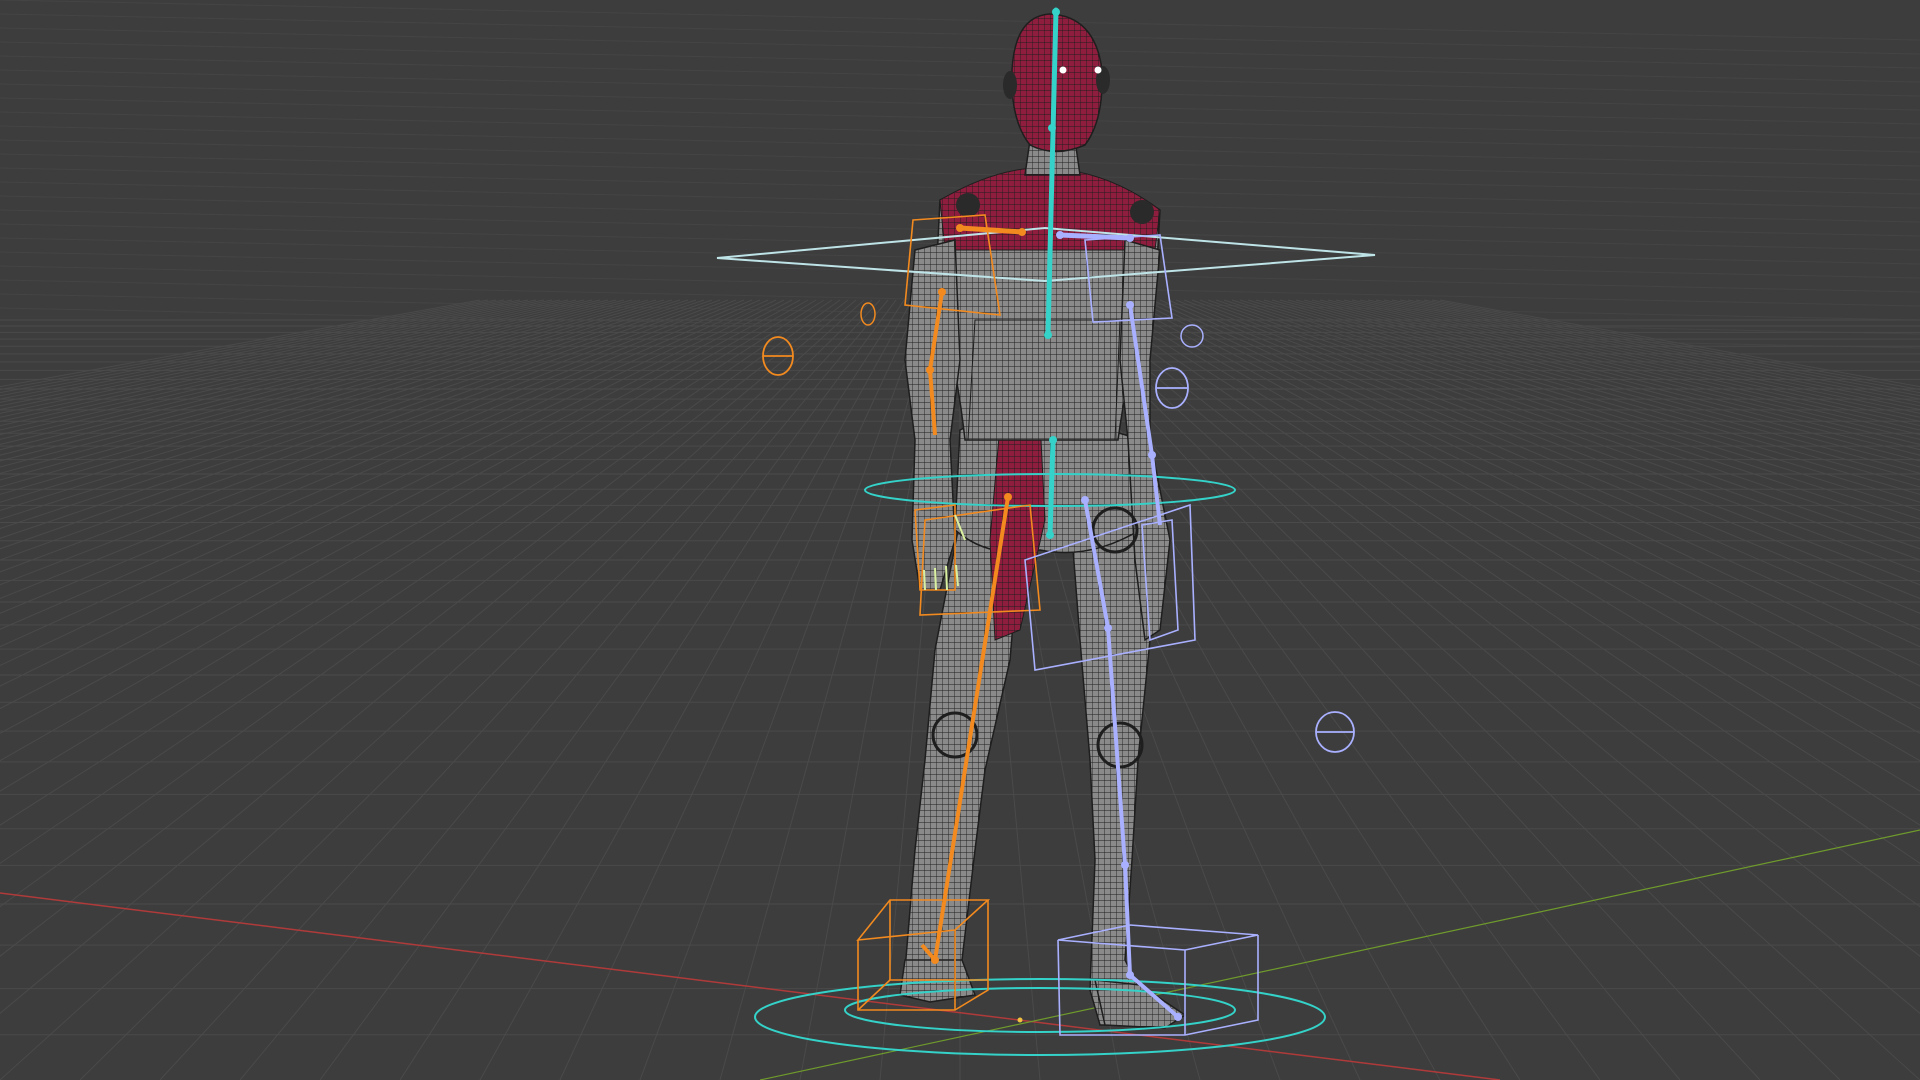  Describe the element at coordinates (968, 205) in the screenshot. I see `shoulder-joint-left` at that location.